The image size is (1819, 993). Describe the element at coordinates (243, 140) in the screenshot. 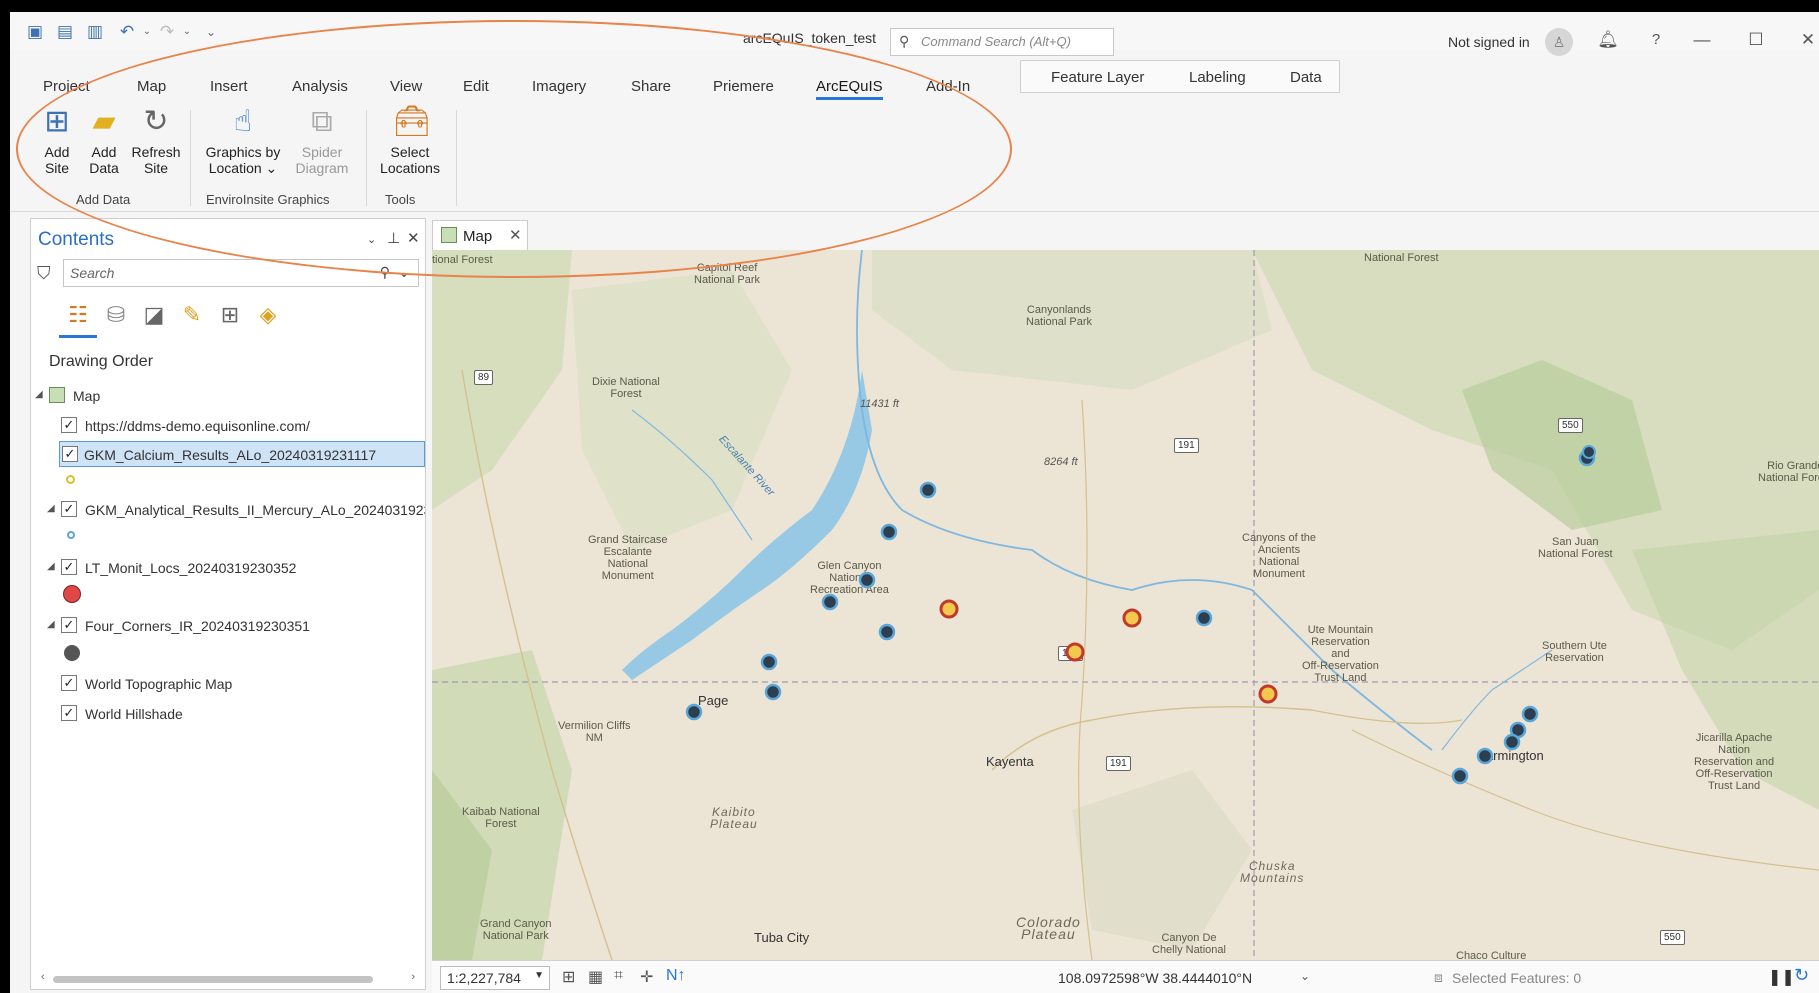

I see `graphics-by-location-button: ☝ Graphics by Location ⌄` at that location.